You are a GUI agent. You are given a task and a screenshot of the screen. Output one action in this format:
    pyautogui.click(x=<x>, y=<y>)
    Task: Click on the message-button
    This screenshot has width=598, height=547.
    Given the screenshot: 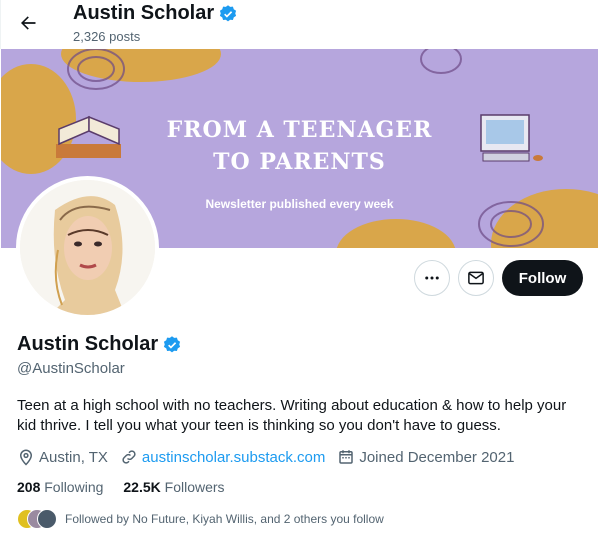 What is the action you would take?
    pyautogui.click(x=476, y=278)
    